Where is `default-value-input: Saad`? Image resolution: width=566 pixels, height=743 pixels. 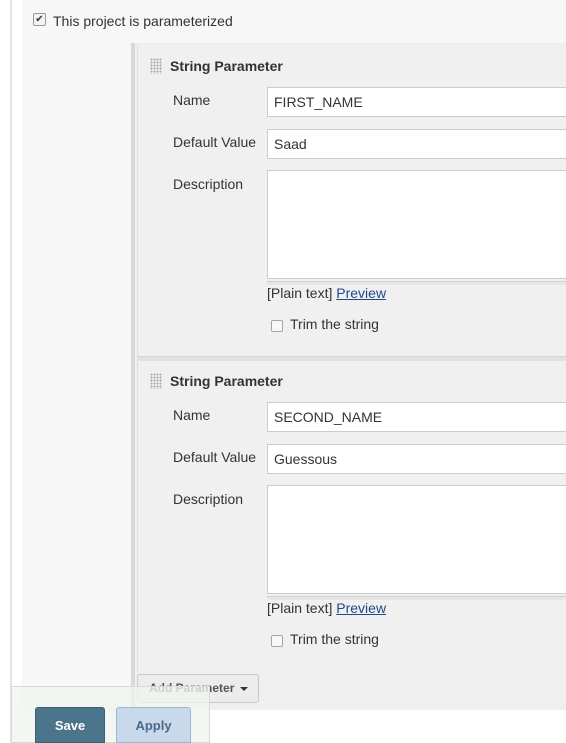 default-value-input: Saad is located at coordinates (416, 144).